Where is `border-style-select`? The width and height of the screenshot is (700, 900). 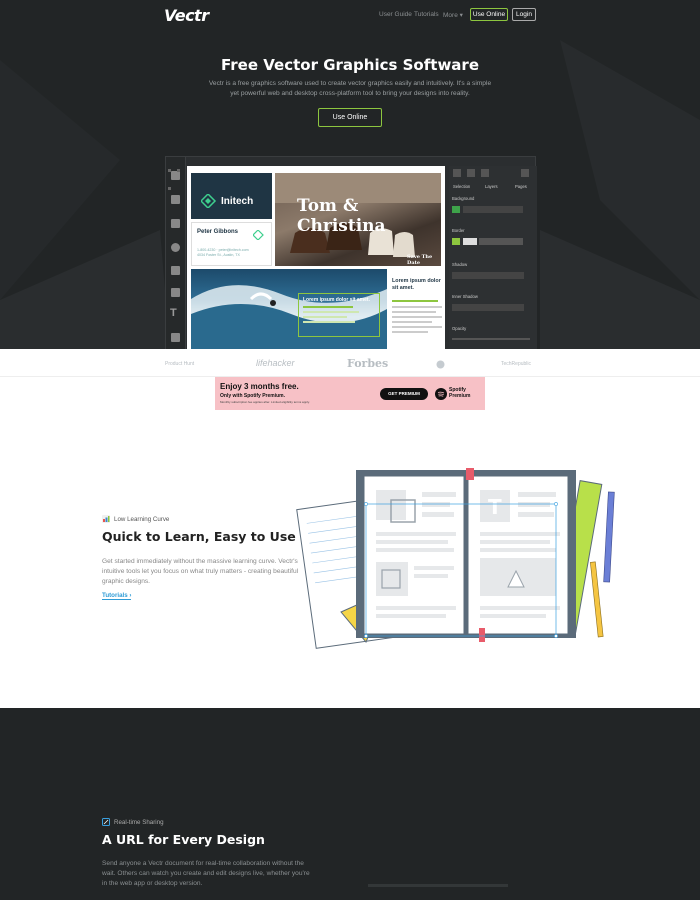 border-style-select is located at coordinates (501, 241).